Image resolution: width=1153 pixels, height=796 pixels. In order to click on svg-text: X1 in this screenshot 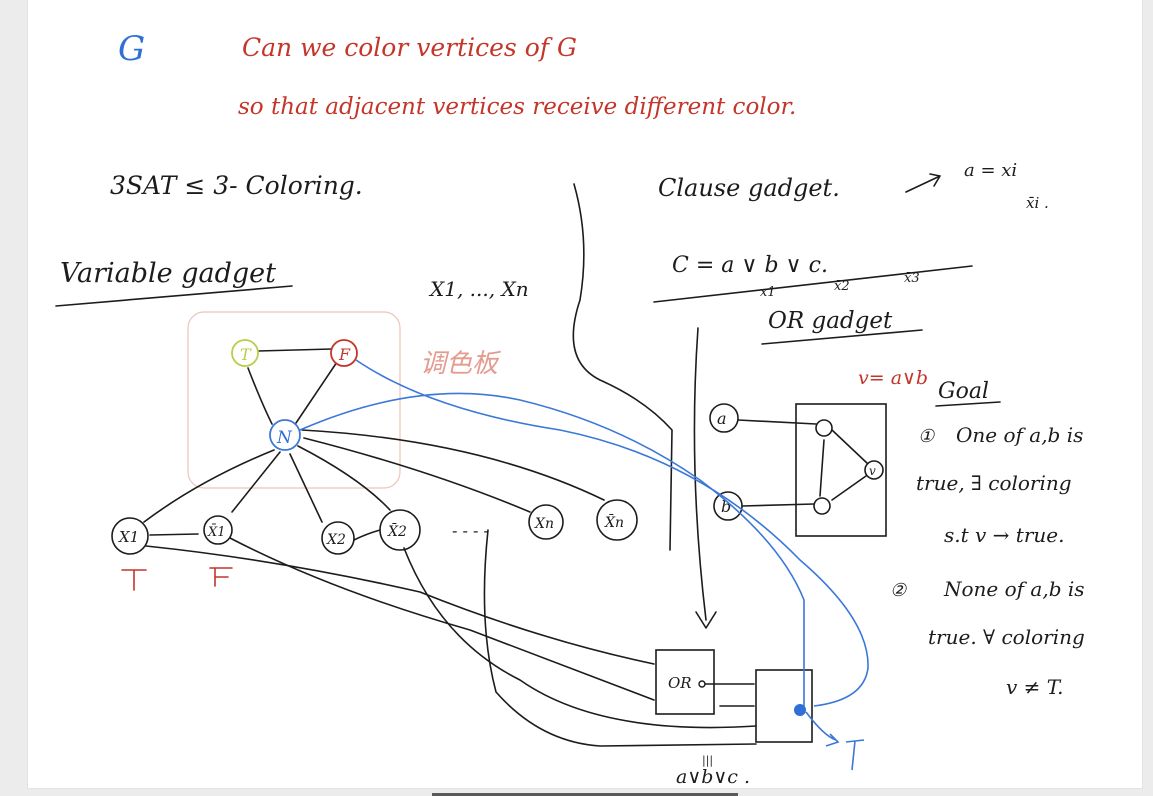, I will do `click(128, 537)`.